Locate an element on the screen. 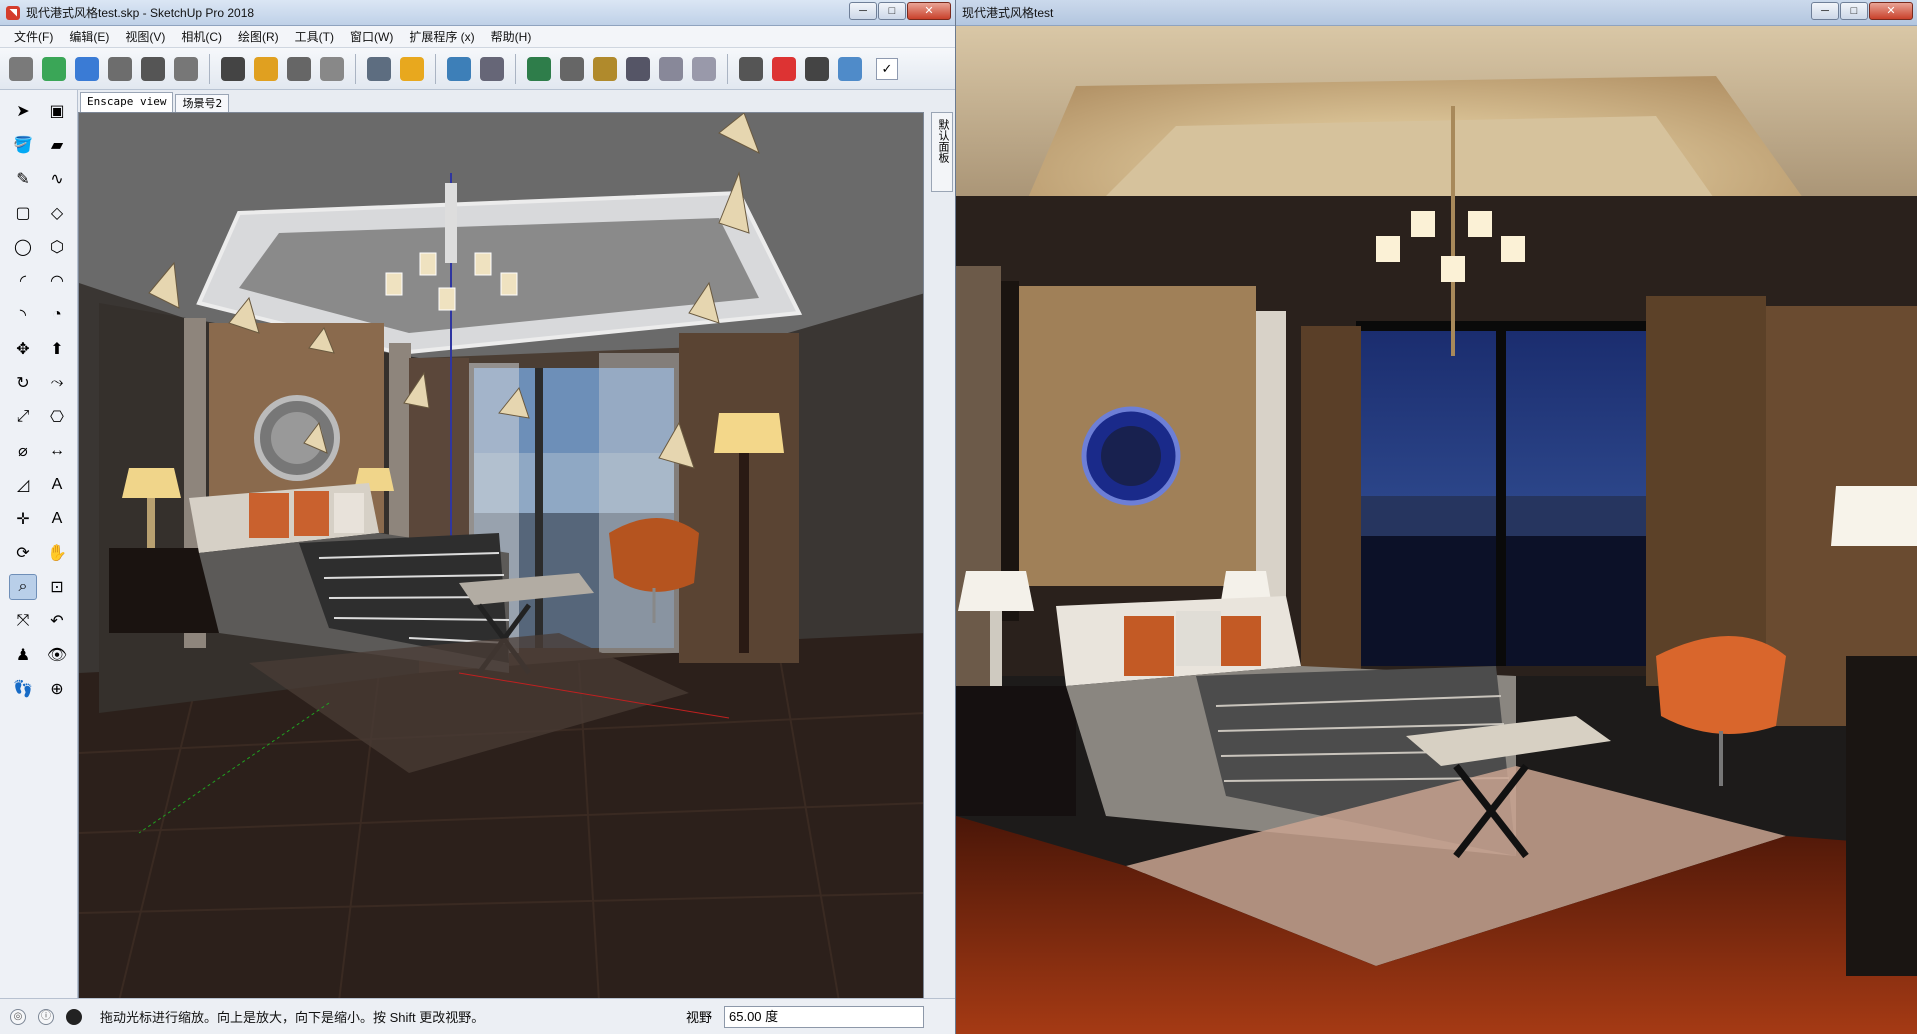  section-plane-icon: ⊕ is located at coordinates (57, 689).